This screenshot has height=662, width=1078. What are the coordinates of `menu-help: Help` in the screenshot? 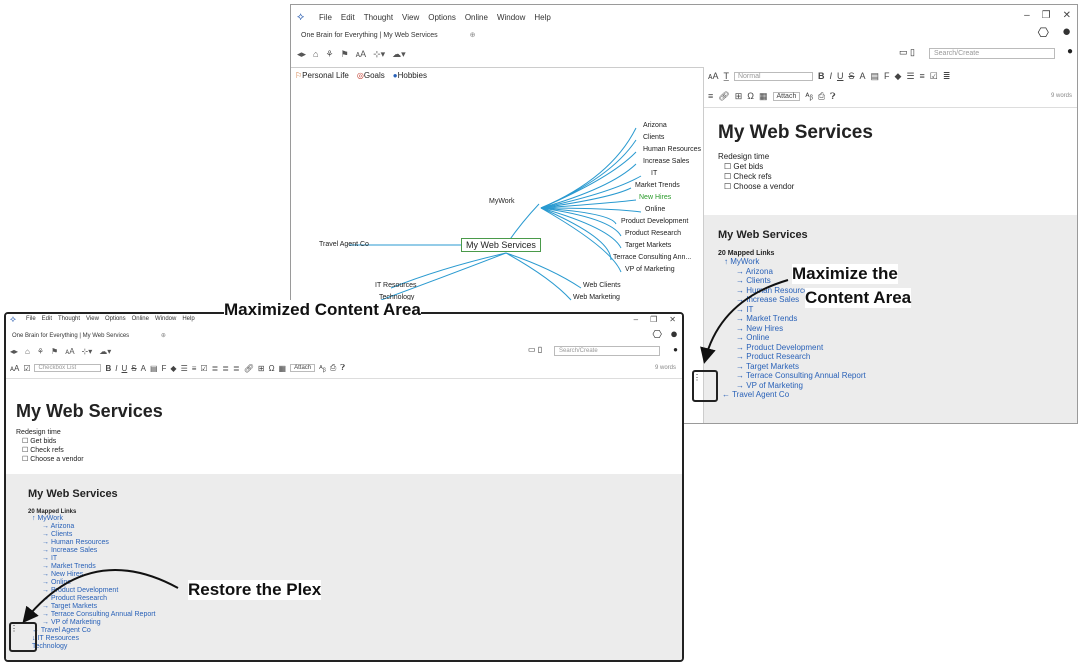 It's located at (542, 17).